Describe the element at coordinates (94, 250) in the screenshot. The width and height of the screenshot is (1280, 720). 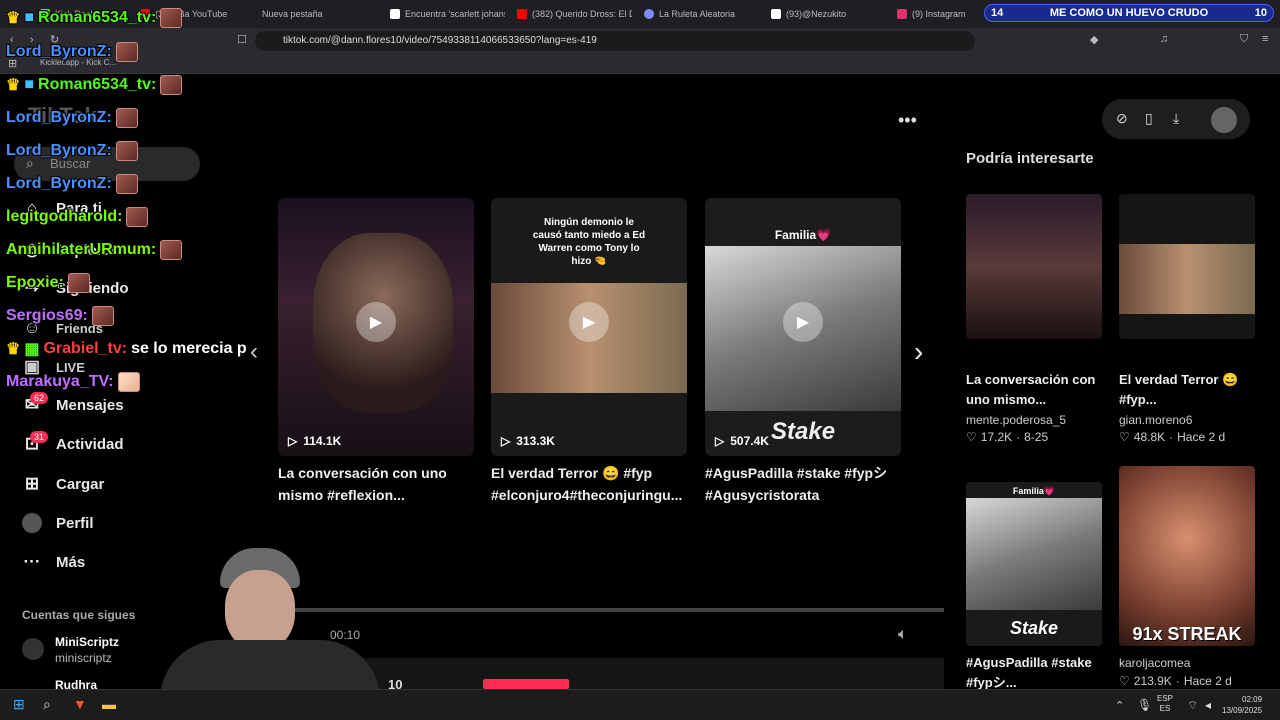
I see `chat-message: AnnihilaterURmum:` at that location.